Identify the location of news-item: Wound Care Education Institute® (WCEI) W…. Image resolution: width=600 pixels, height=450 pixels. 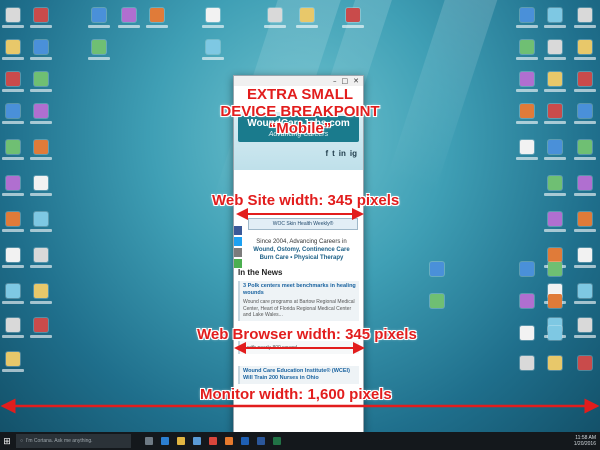
(298, 375).